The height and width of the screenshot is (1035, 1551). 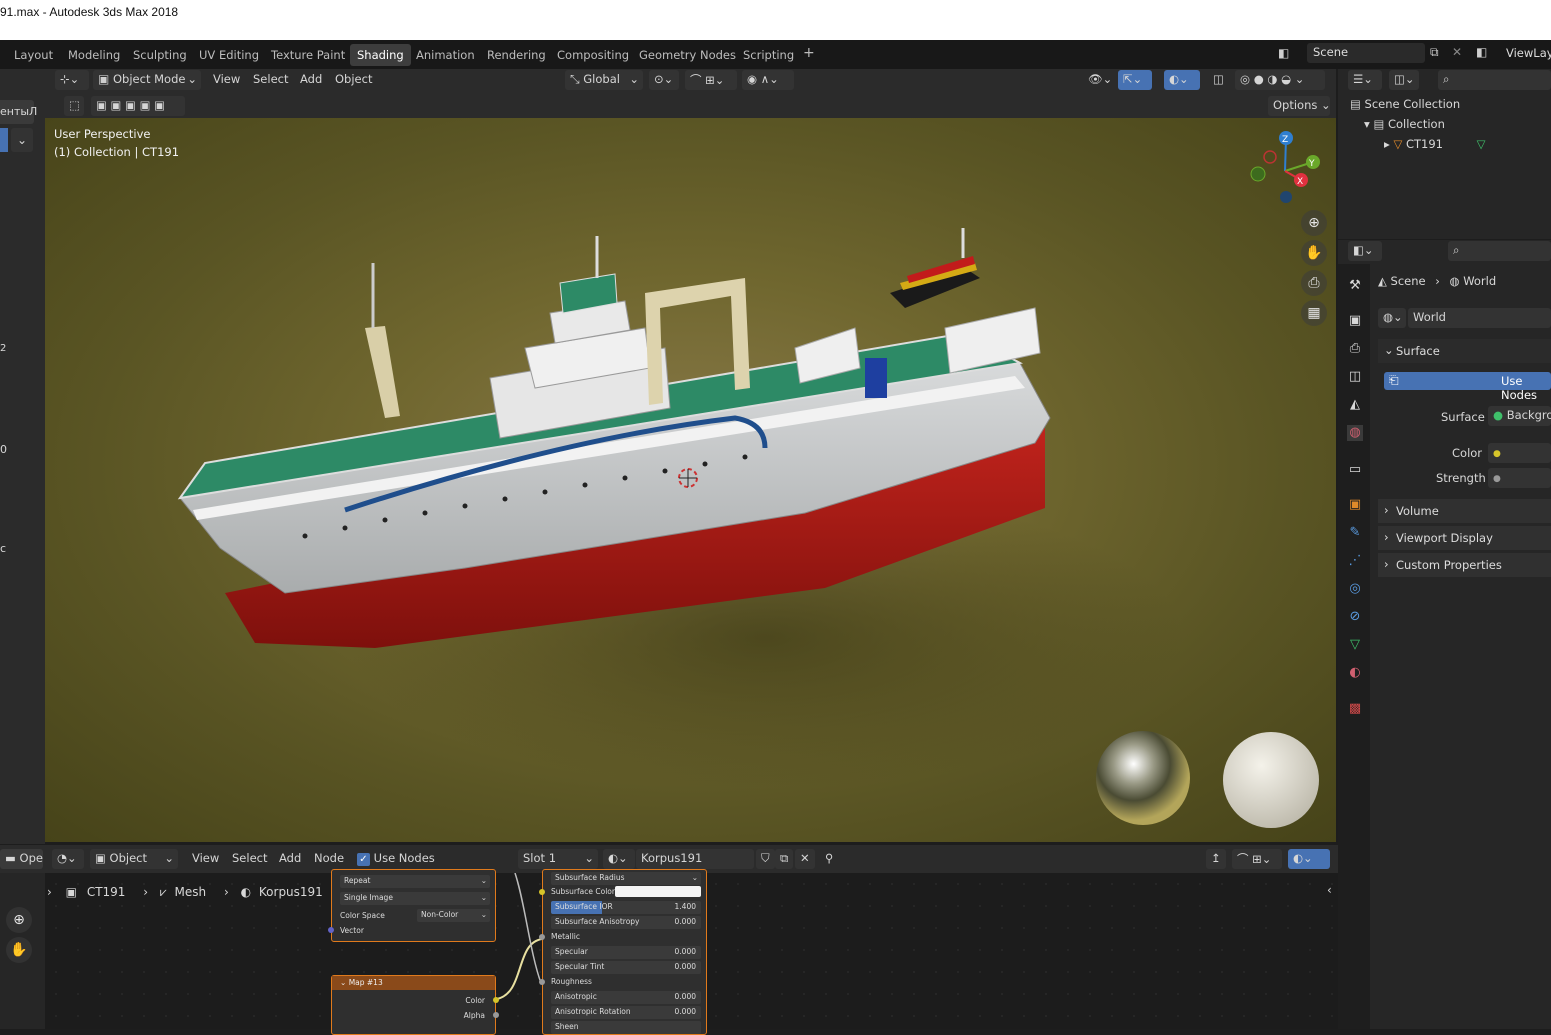 What do you see at coordinates (1366, 53) in the screenshot?
I see `scene-name-field: Scene` at bounding box center [1366, 53].